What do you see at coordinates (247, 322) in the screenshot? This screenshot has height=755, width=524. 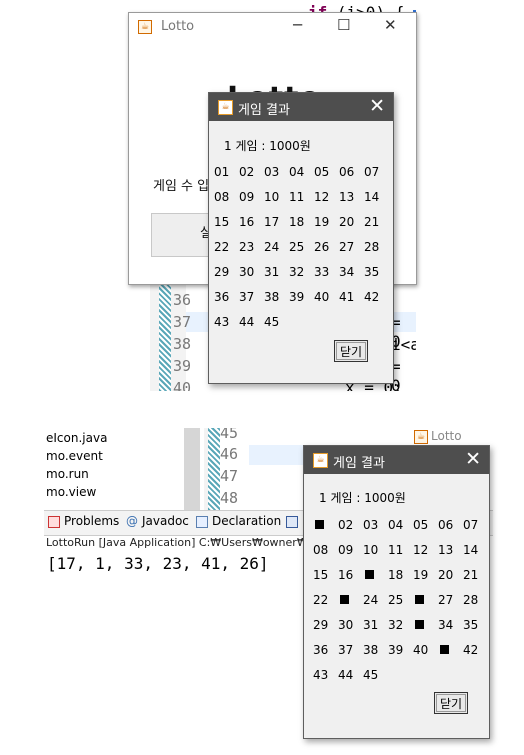 I see `lotto-number: 44` at bounding box center [247, 322].